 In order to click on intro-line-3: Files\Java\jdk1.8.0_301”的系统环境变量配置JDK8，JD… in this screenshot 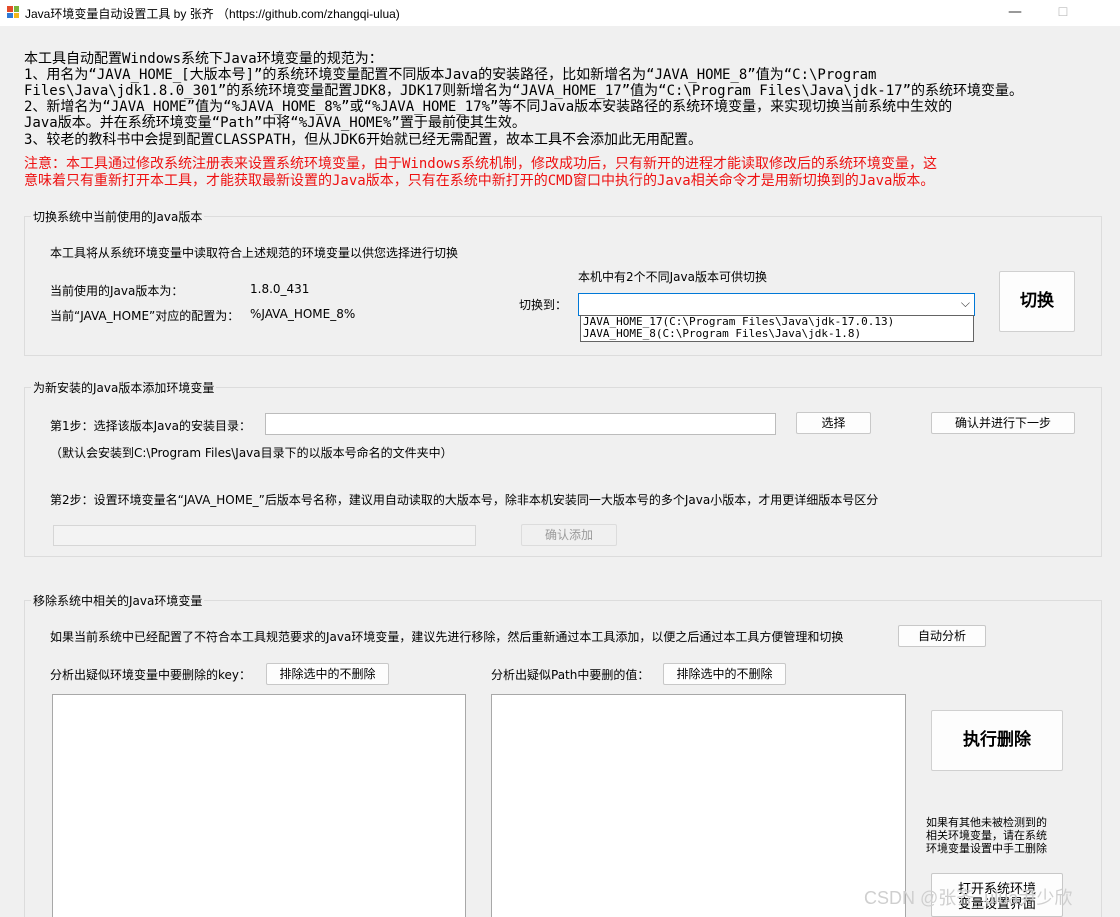, I will do `click(524, 91)`.